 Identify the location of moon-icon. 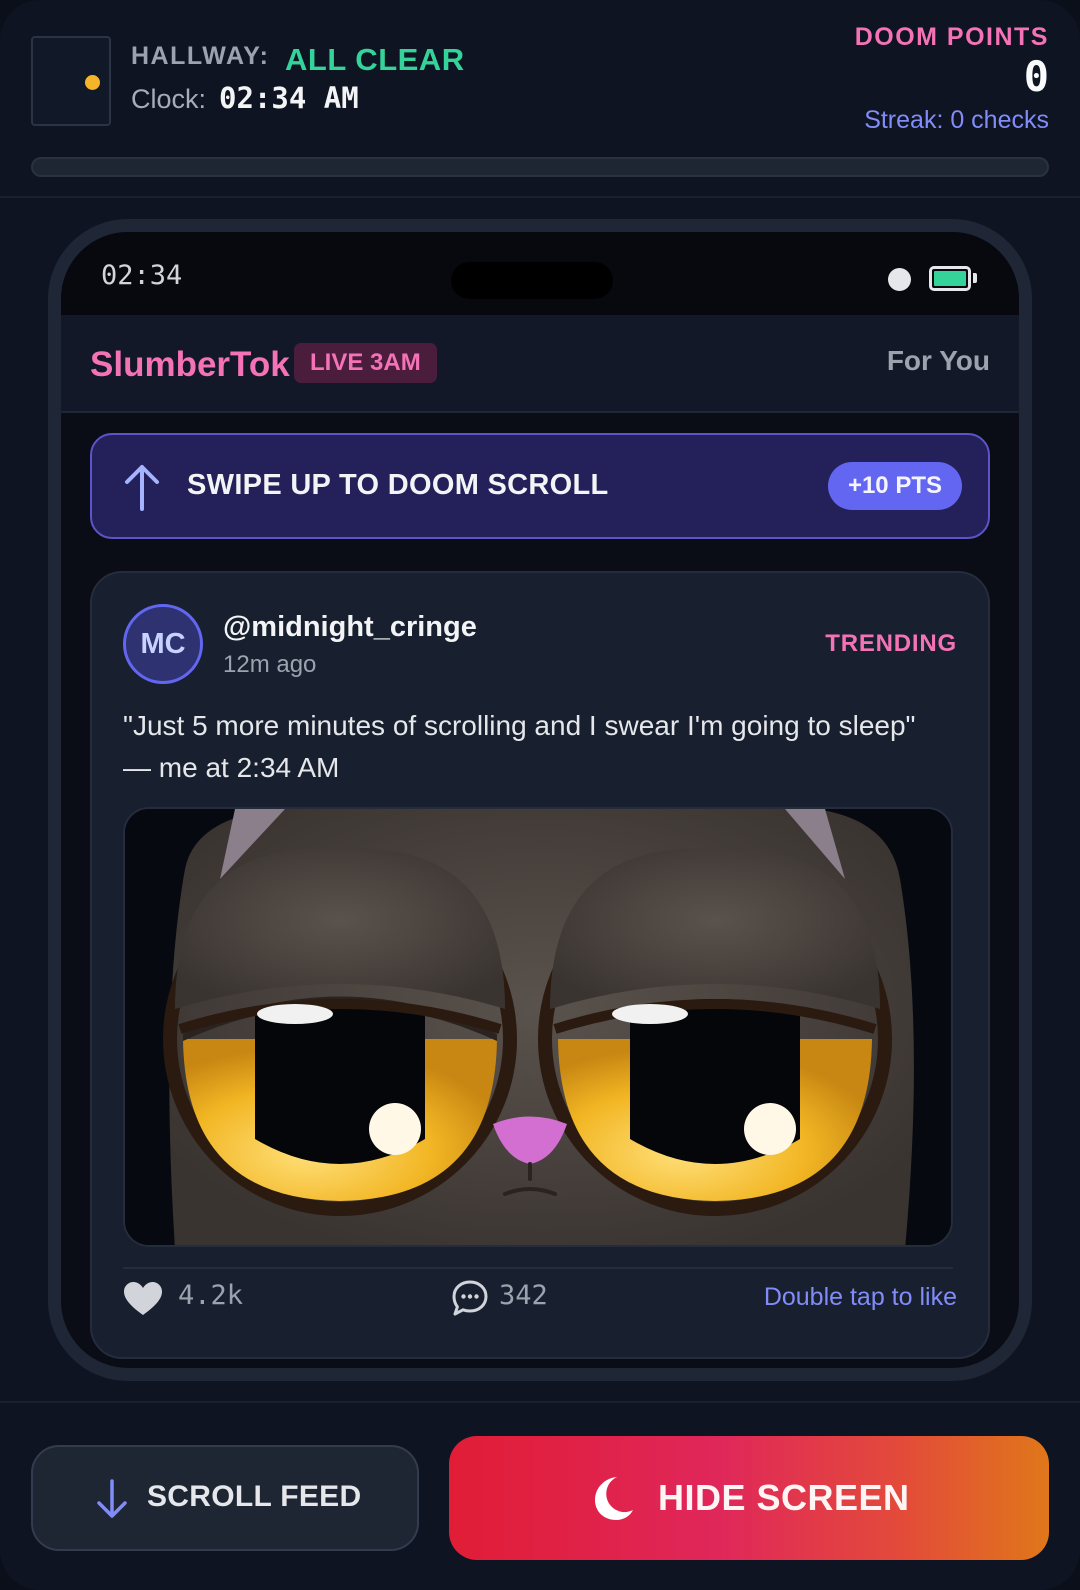
(614, 1498).